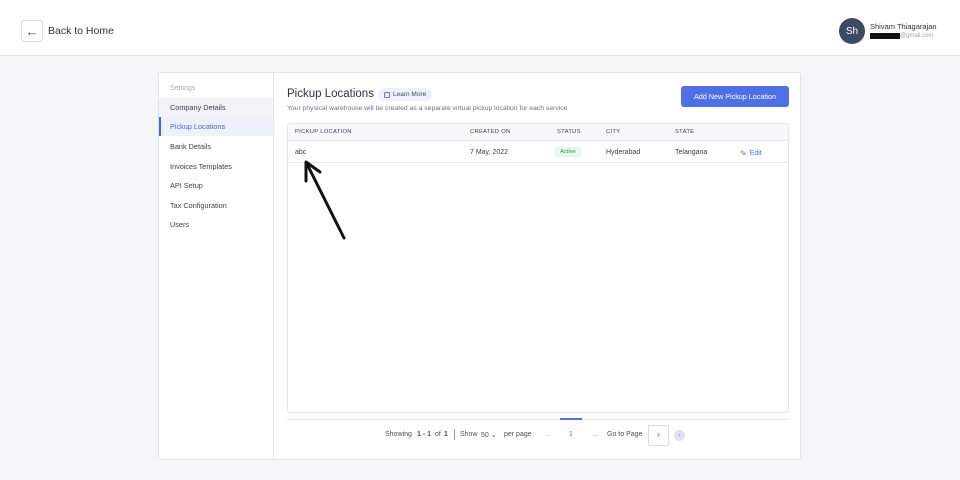 The image size is (960, 480). I want to click on learn-more-label: Learn More, so click(410, 94).